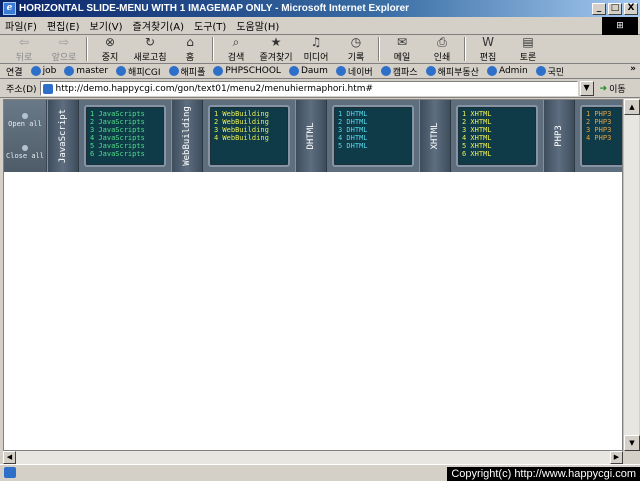 This screenshot has width=640, height=481. Describe the element at coordinates (488, 49) in the screenshot. I see `toolbar-button-edit: W 편집` at that location.